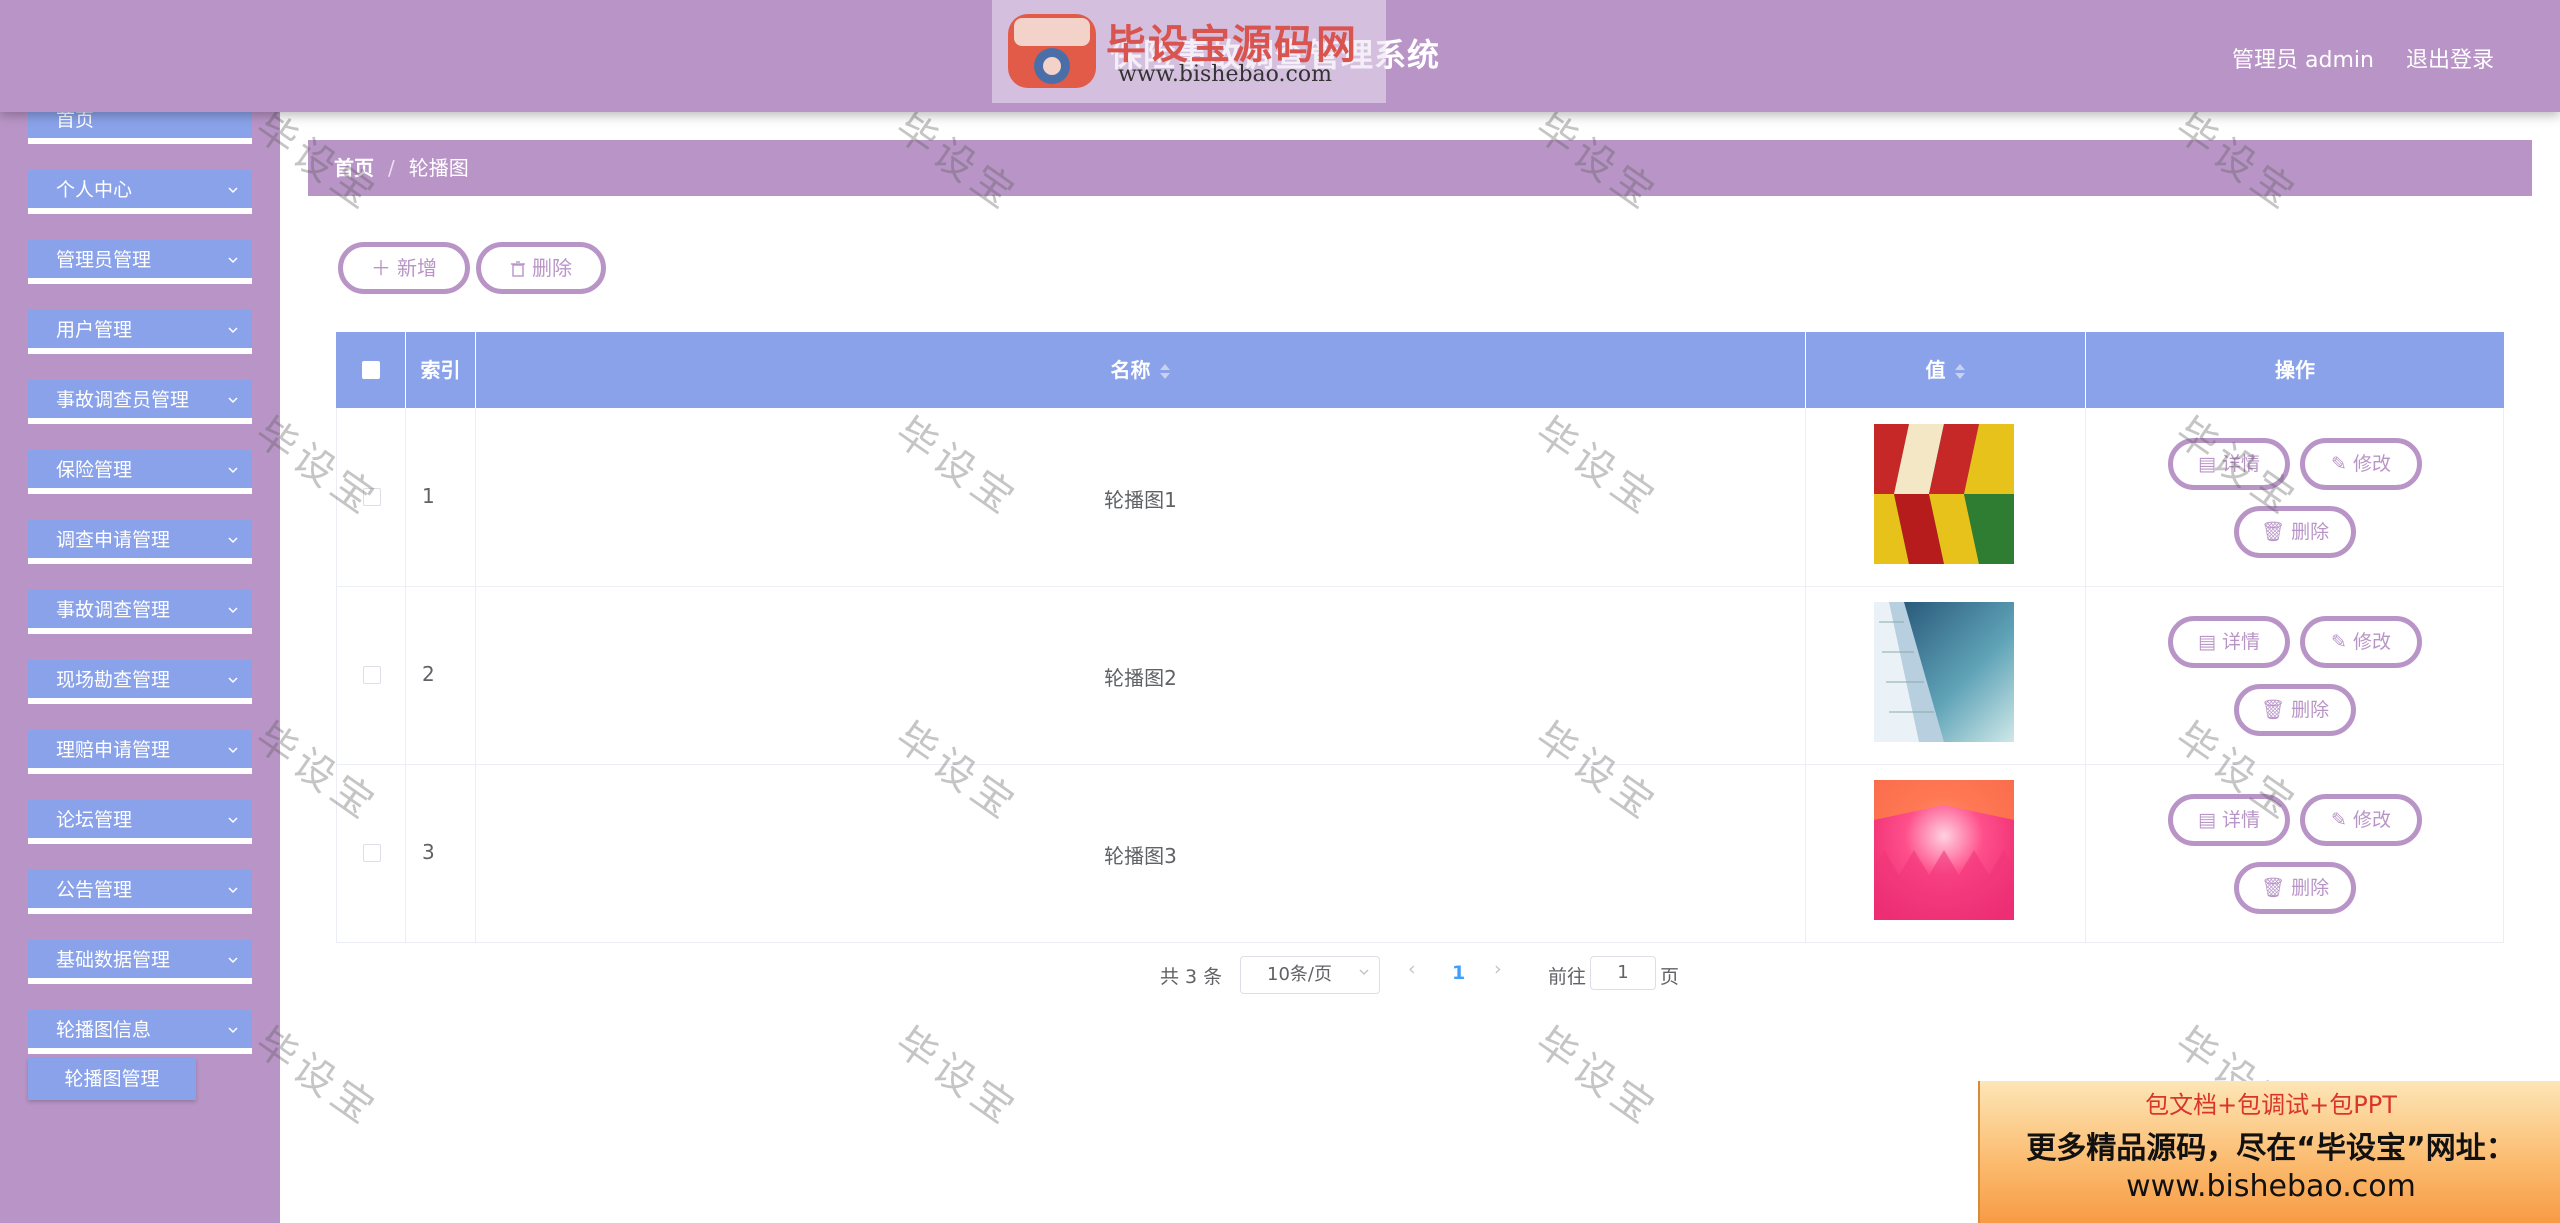  I want to click on row-index: 2, so click(428, 674).